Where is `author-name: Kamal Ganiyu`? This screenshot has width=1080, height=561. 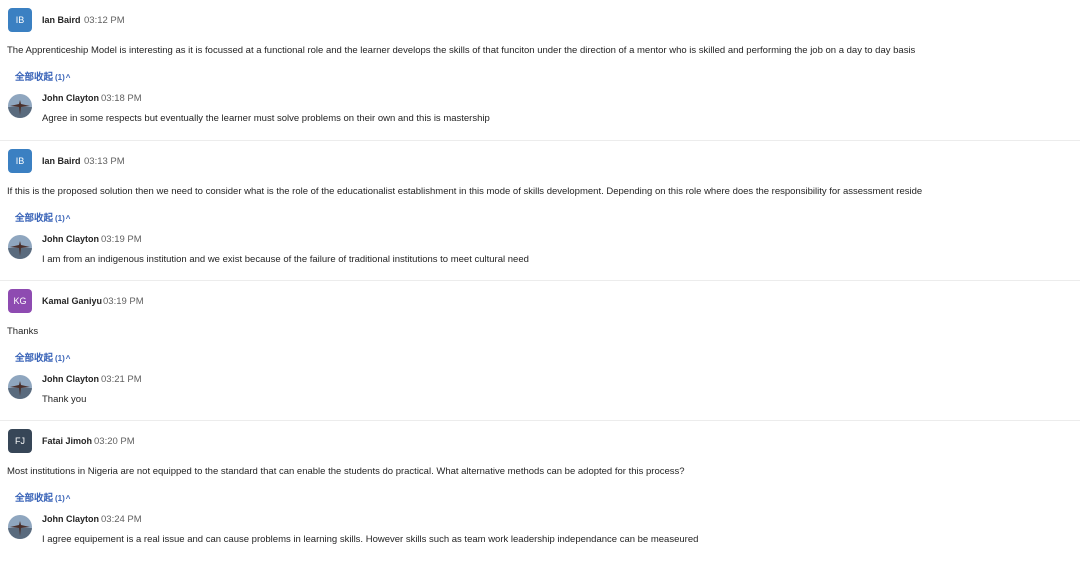
author-name: Kamal Ganiyu is located at coordinates (72, 301).